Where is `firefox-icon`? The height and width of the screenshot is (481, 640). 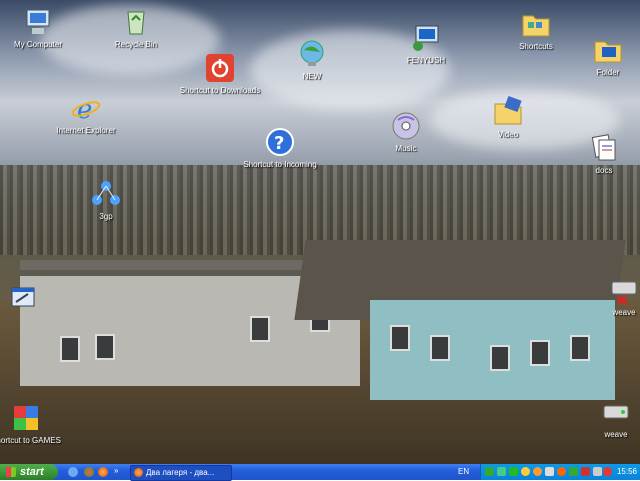 firefox-icon is located at coordinates (138, 472).